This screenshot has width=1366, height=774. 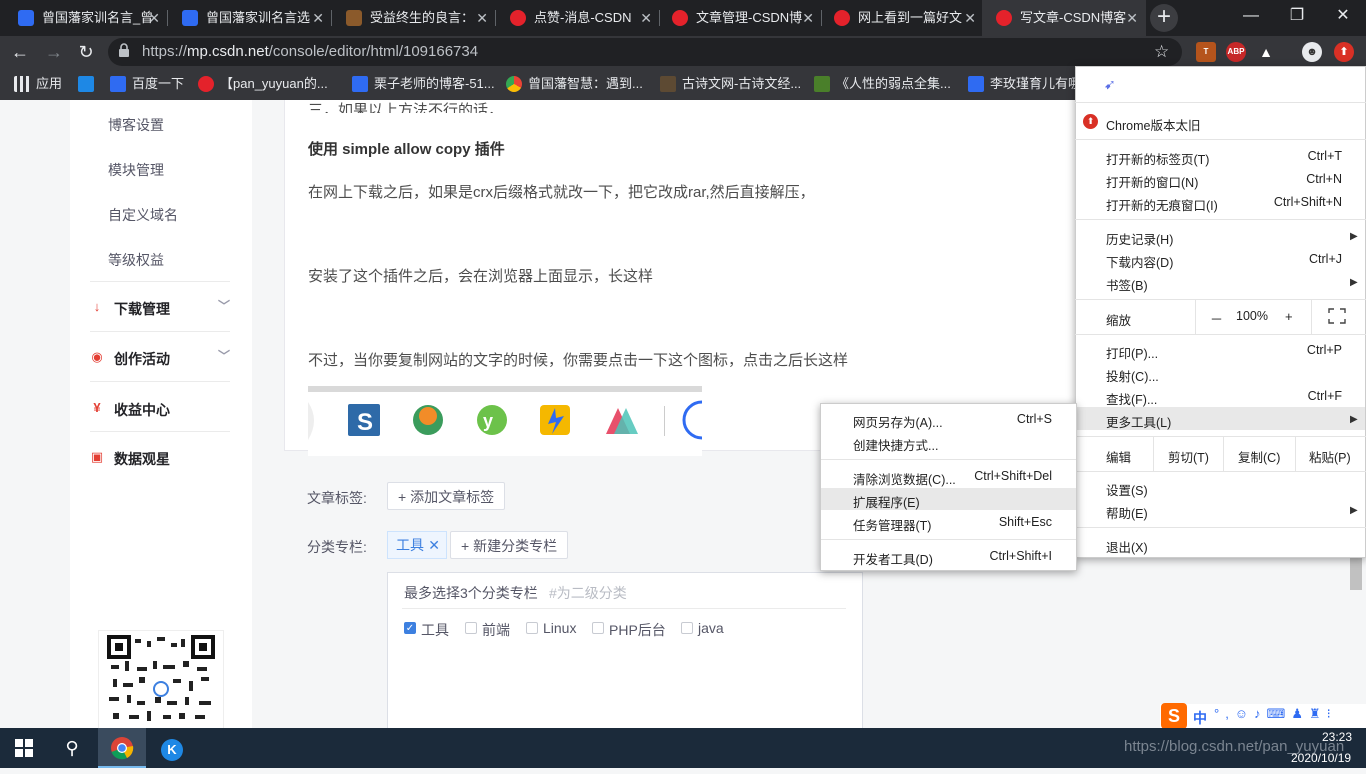 I want to click on extension-m-icon: ▲, so click(x=1266, y=52).